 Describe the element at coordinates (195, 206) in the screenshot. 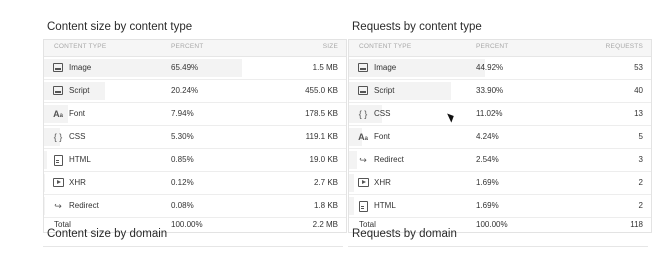

I see `table-row: ↪ Redirect 0.08% 1.8 KB` at that location.